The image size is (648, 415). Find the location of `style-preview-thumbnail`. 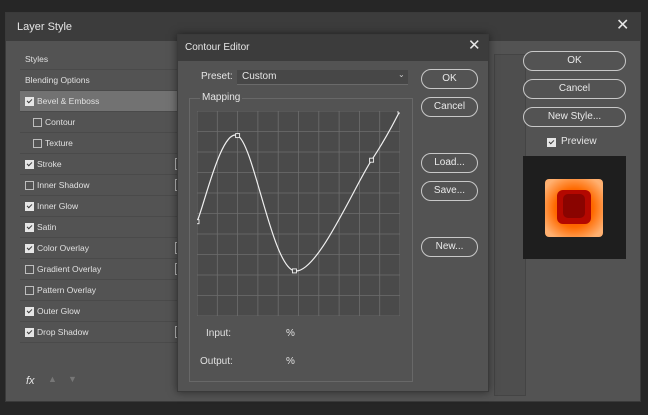

style-preview-thumbnail is located at coordinates (574, 207).